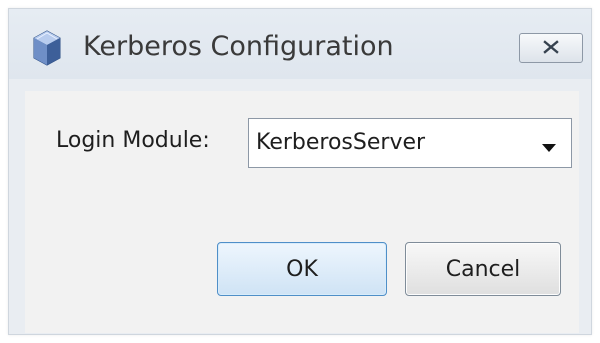  What do you see at coordinates (341, 142) in the screenshot?
I see `login-module-value: KerberosServer` at bounding box center [341, 142].